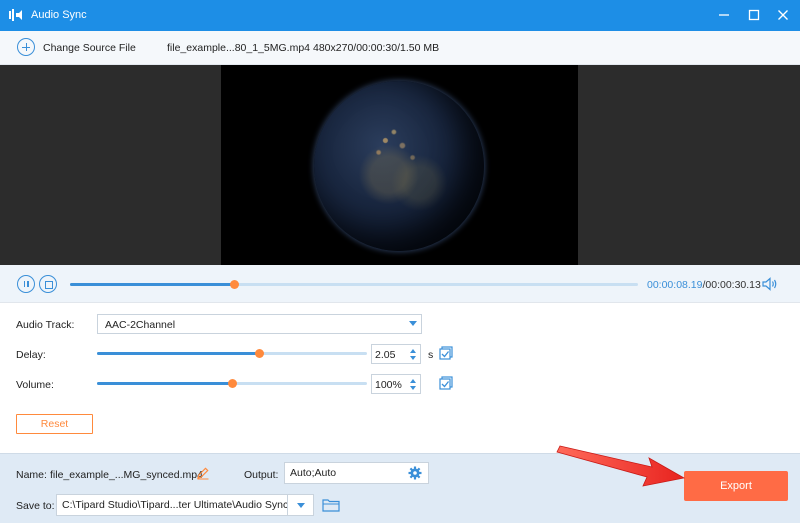 This screenshot has width=800, height=523. I want to click on minimize-button, so click(724, 15).